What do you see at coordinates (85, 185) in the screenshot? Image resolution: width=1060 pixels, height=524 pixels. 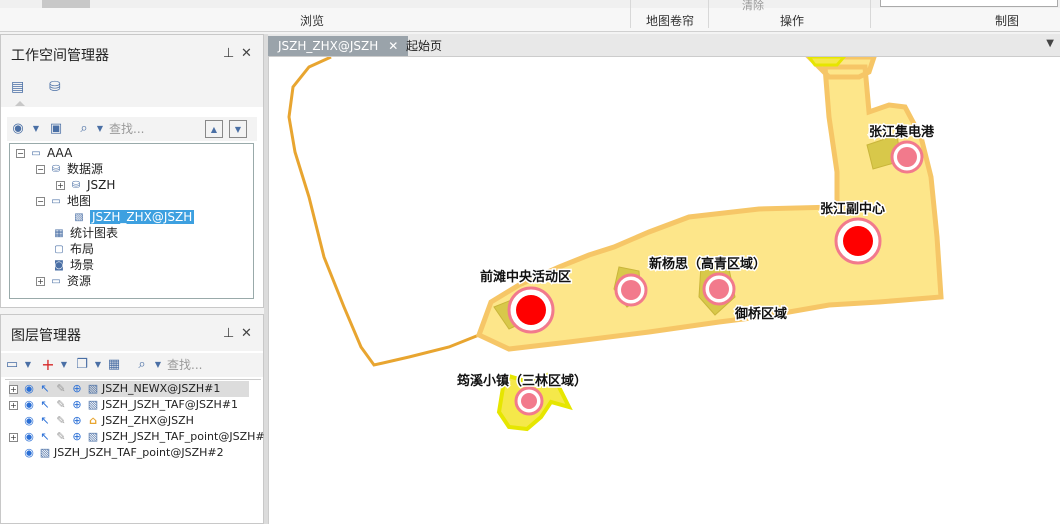 I see `tree-node-datasource-jszh: + ⛁ JSZH` at bounding box center [85, 185].